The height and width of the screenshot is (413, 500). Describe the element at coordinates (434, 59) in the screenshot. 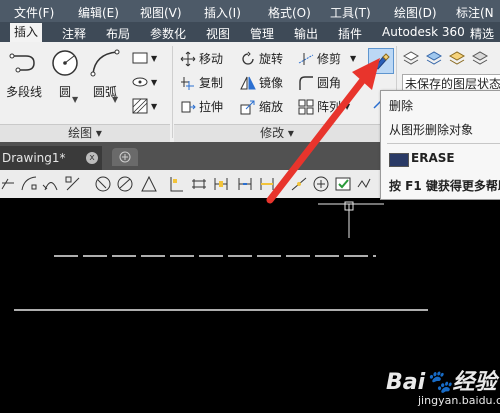

I see `layer-freeze-icon` at that location.